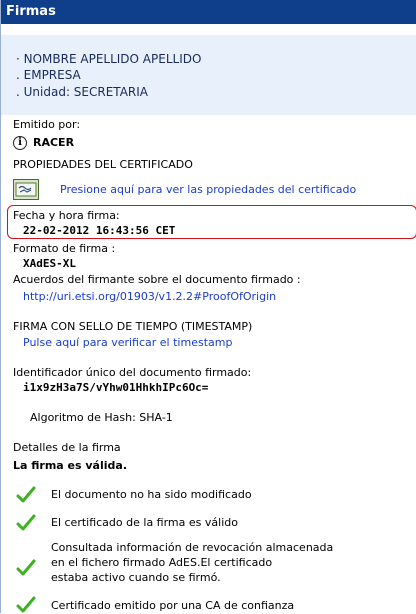 The image size is (416, 614). Describe the element at coordinates (151, 494) in the screenshot. I see `check-document-unmodified: El documento no ha sido modificado` at that location.